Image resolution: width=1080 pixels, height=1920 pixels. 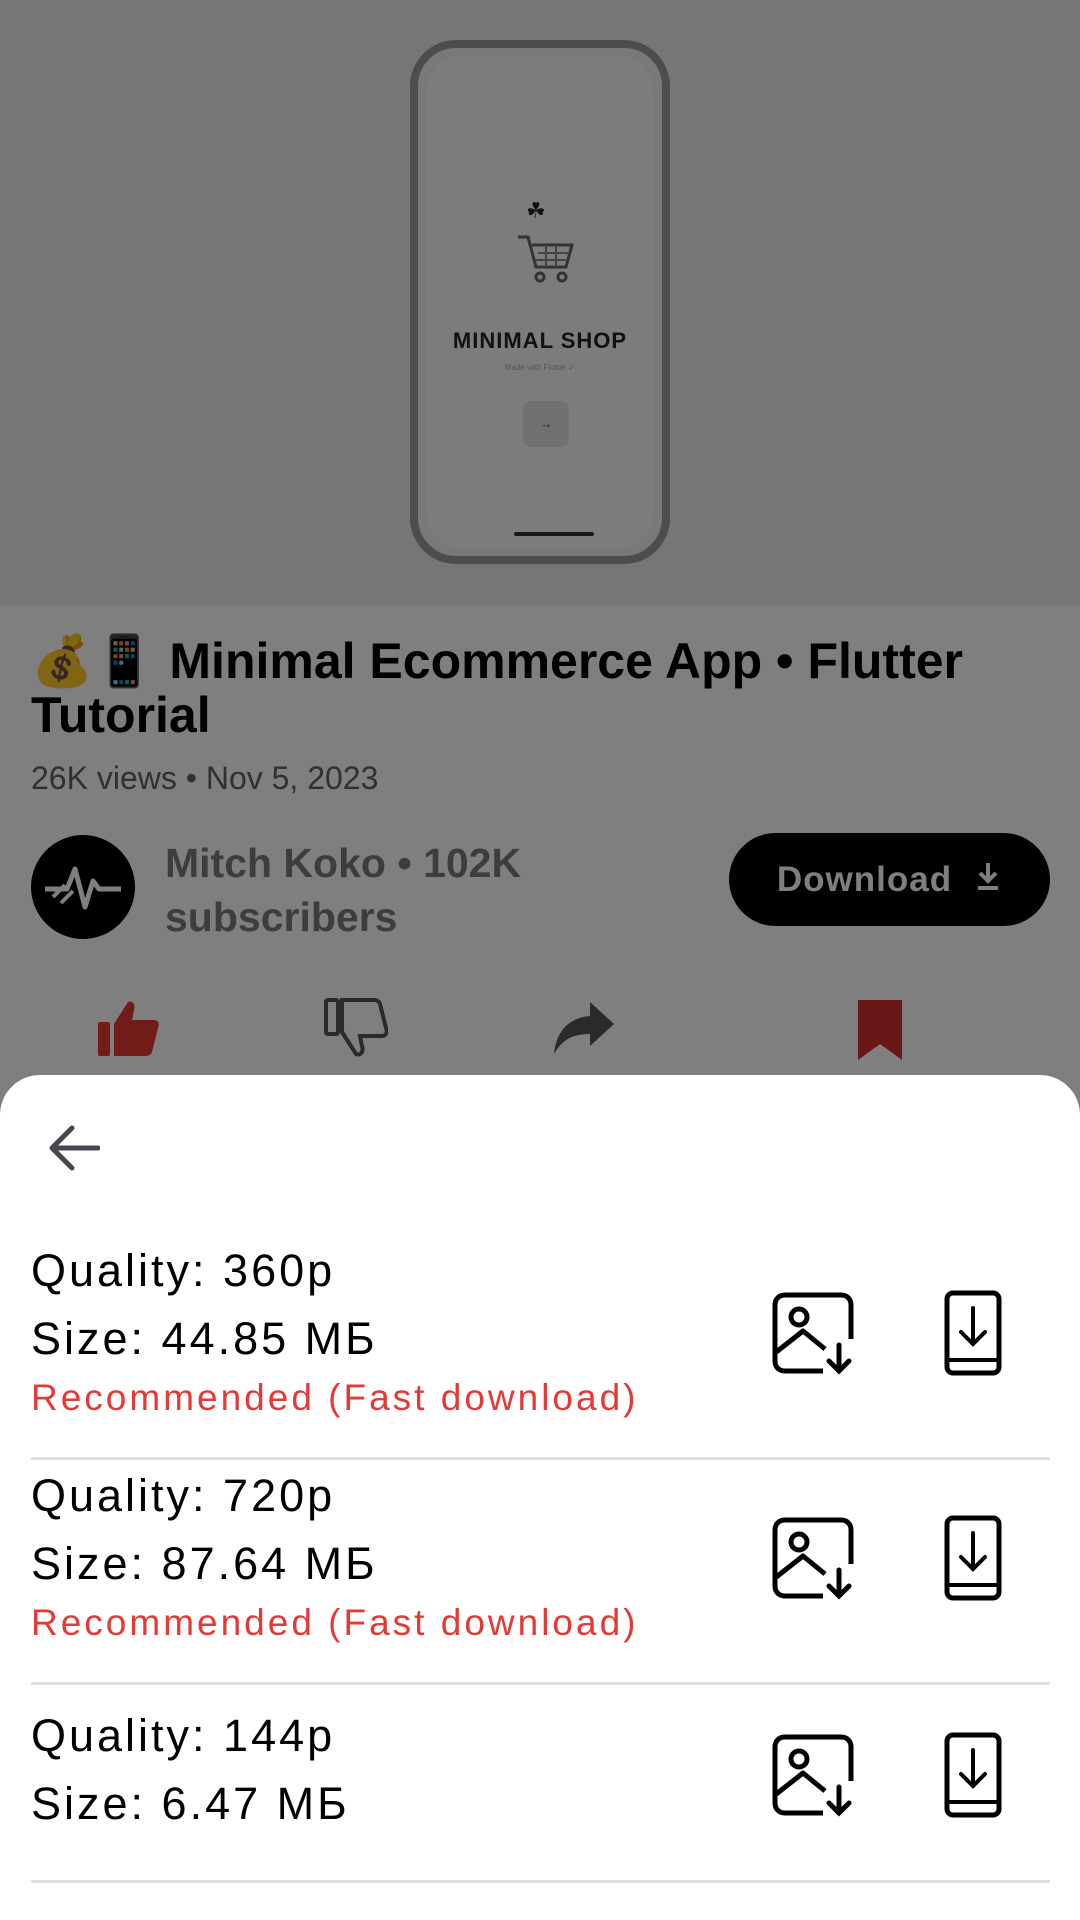 What do you see at coordinates (204, 1338) in the screenshot?
I see `size-label: Size: 44.85 МБ` at bounding box center [204, 1338].